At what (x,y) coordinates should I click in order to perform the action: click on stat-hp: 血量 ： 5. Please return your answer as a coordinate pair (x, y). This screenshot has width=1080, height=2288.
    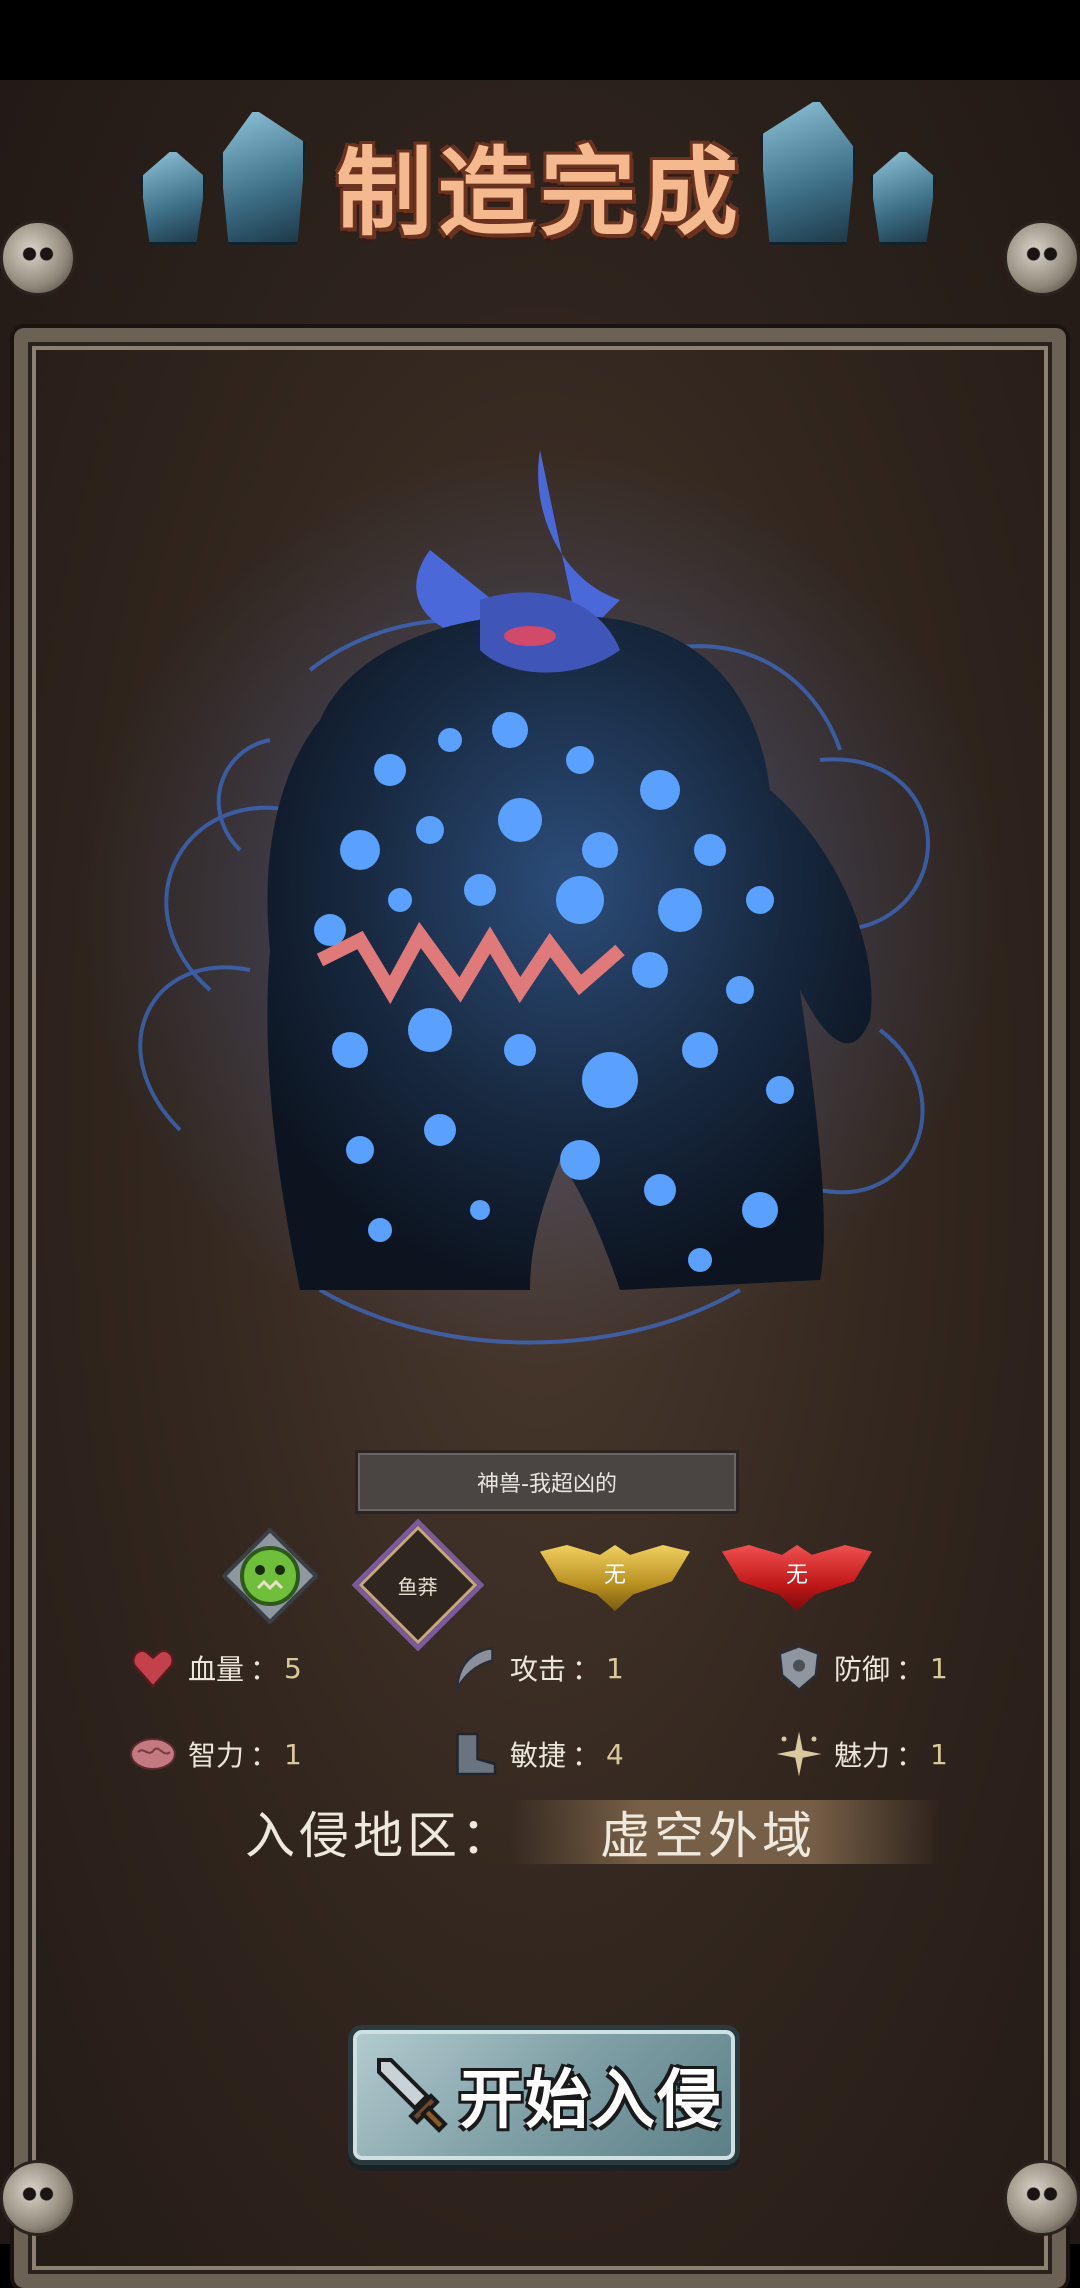
    Looking at the image, I should click on (215, 1668).